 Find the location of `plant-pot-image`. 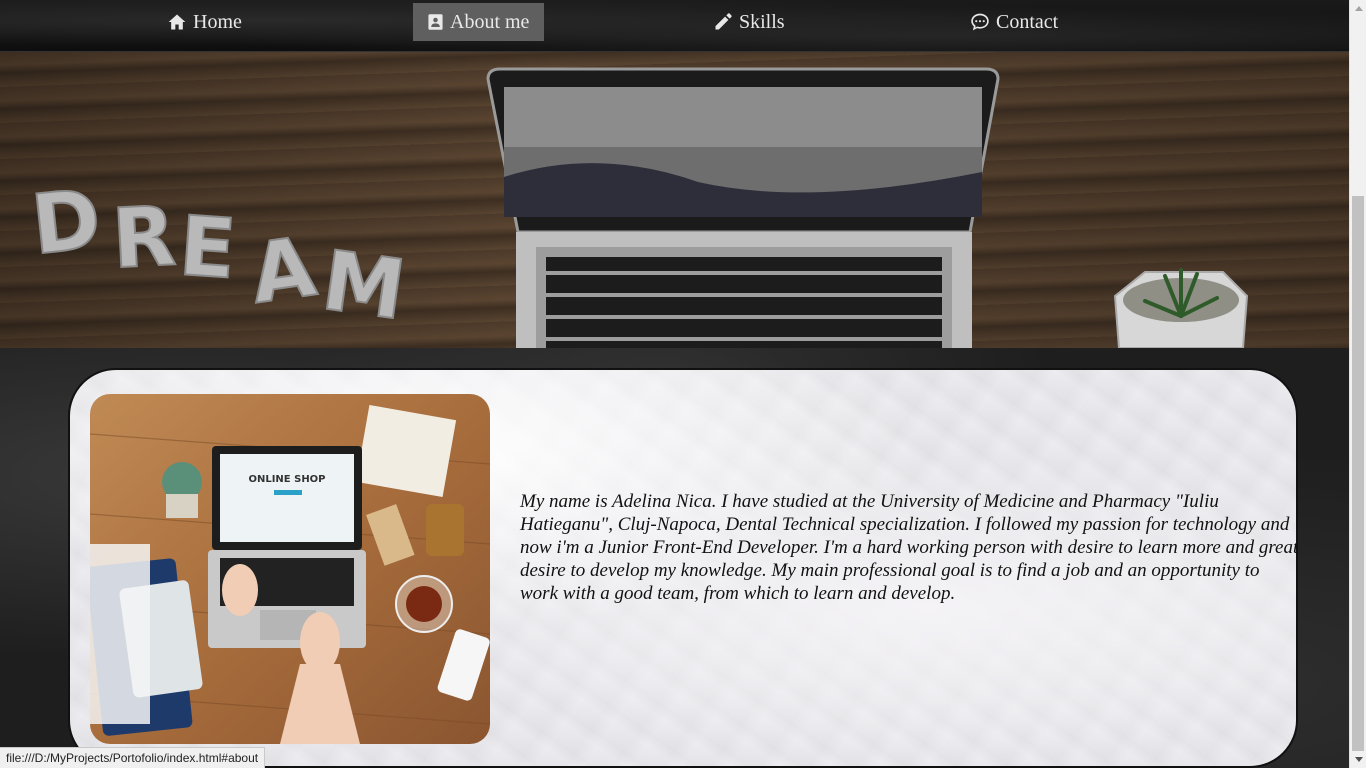

plant-pot-image is located at coordinates (1181, 308).